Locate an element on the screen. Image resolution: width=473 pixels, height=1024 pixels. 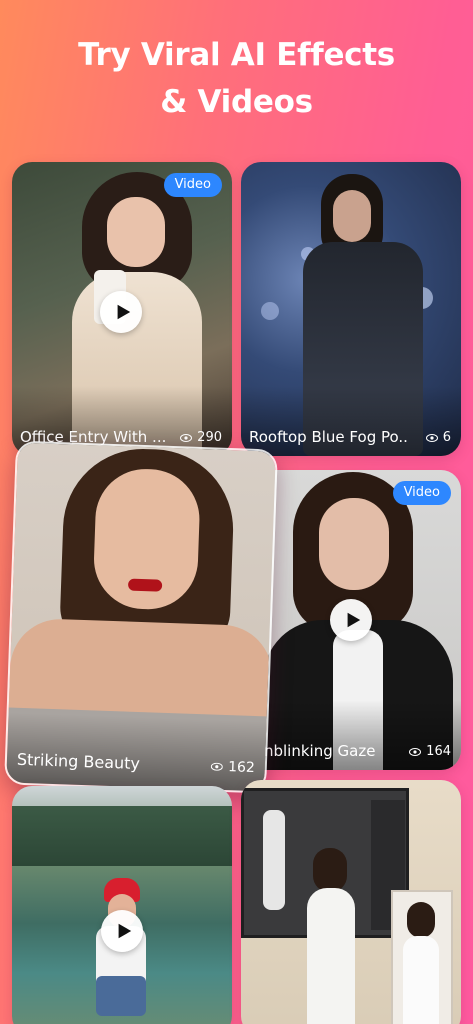
view-count: 162 is located at coordinates (233, 768).